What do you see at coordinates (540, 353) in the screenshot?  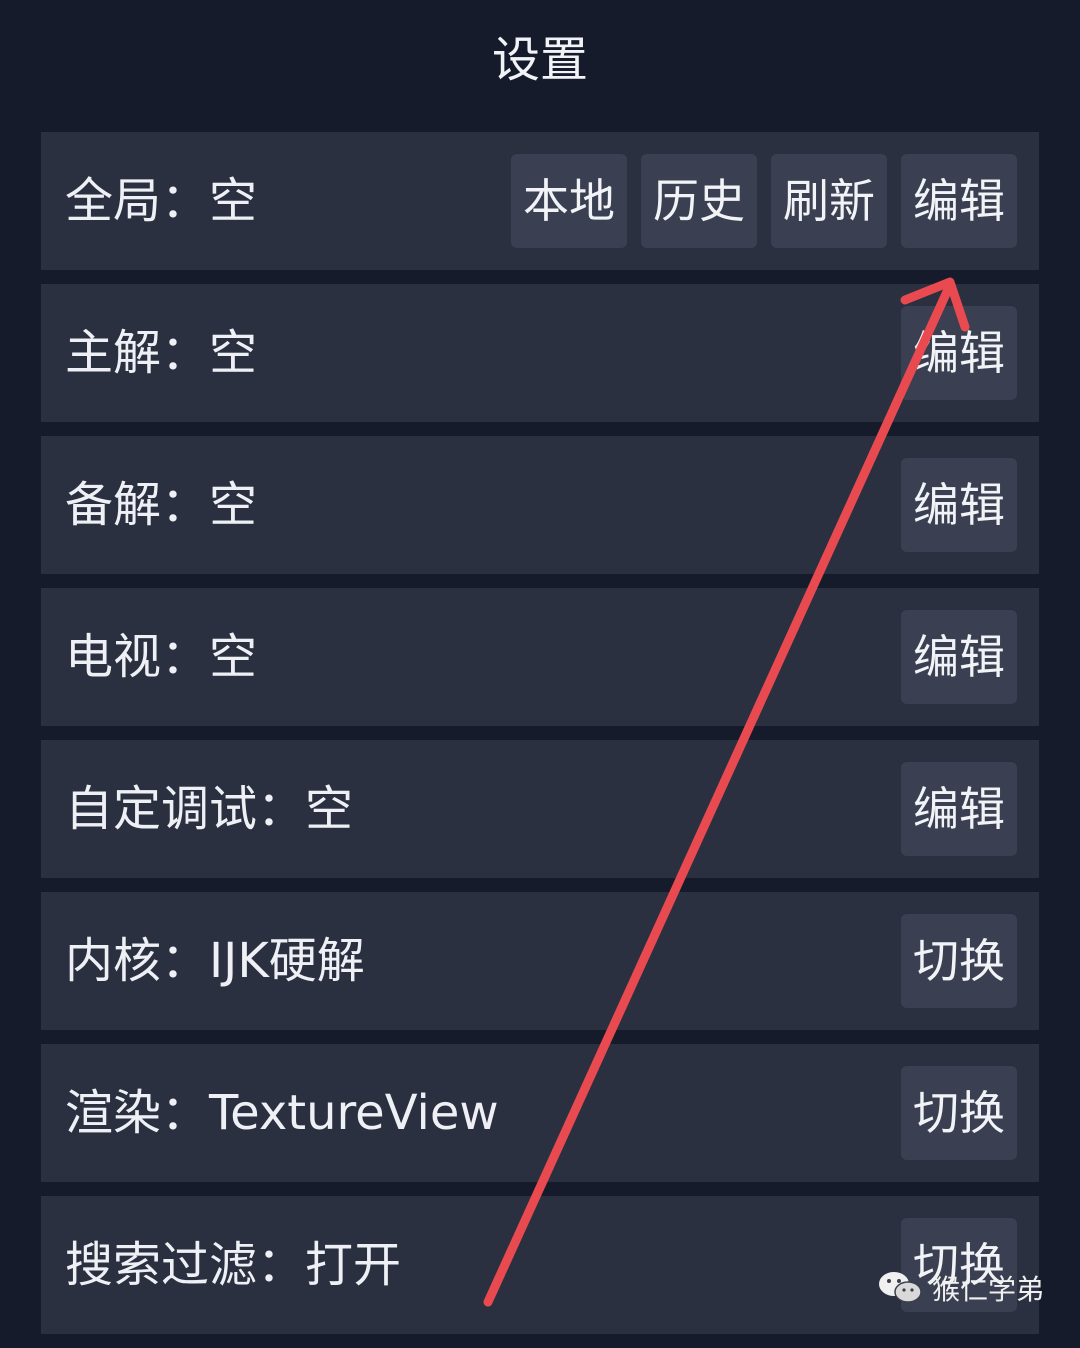 I see `settings-row-main-parser: 主解：空 编辑` at bounding box center [540, 353].